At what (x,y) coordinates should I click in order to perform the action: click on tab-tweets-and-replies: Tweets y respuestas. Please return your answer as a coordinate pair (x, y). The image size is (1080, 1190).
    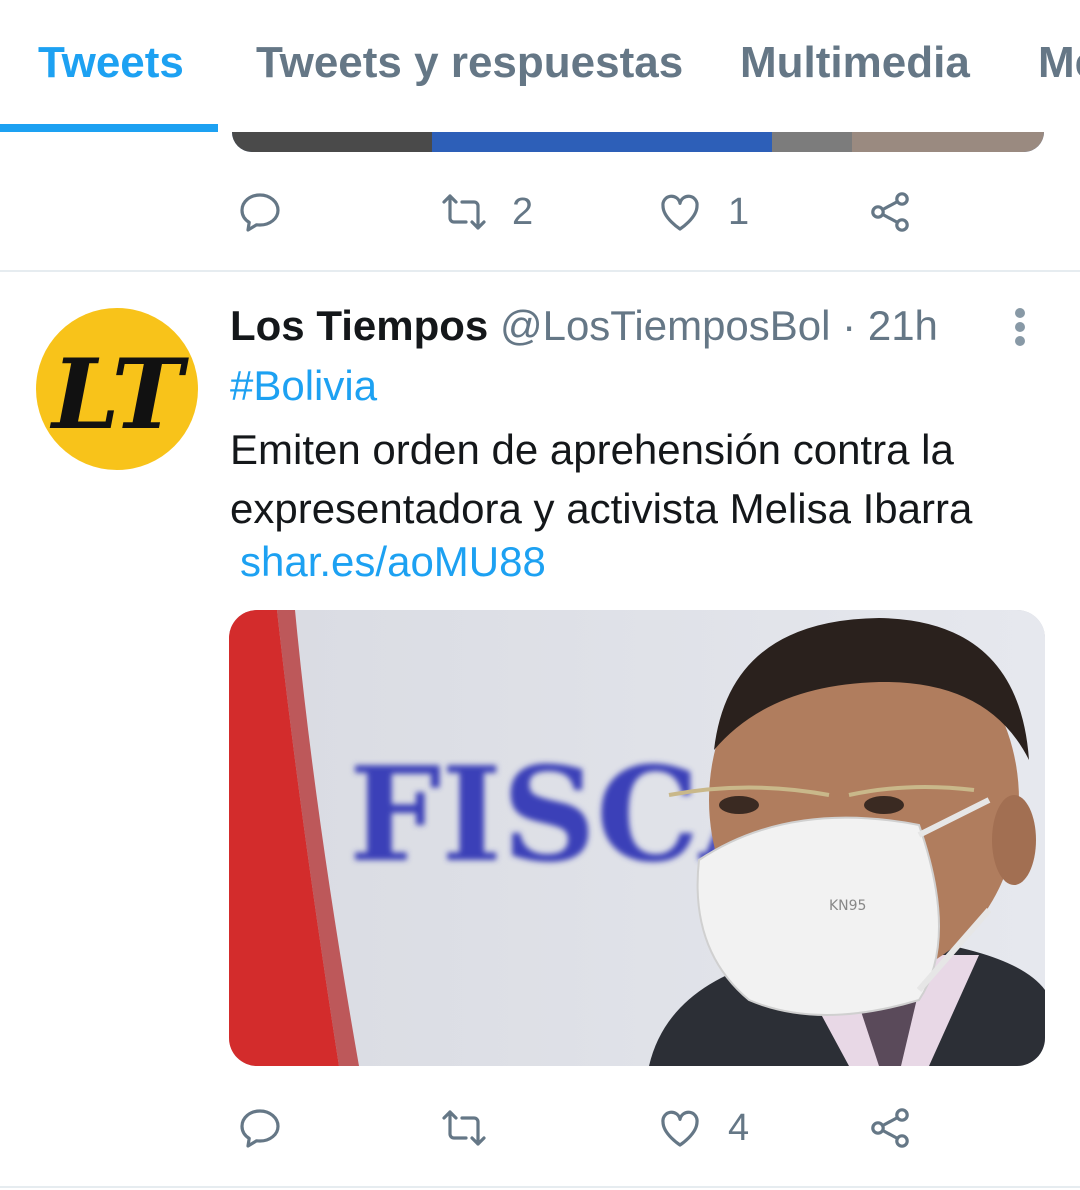
    Looking at the image, I should click on (469, 63).